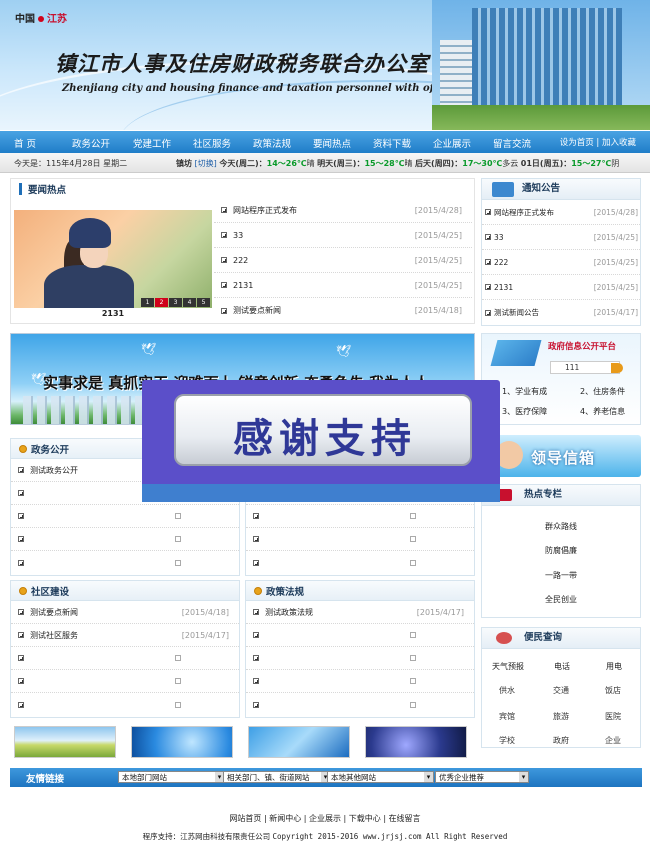 This screenshot has width=650, height=868. Describe the element at coordinates (613, 690) in the screenshot. I see `convenience-item: 饭店` at that location.